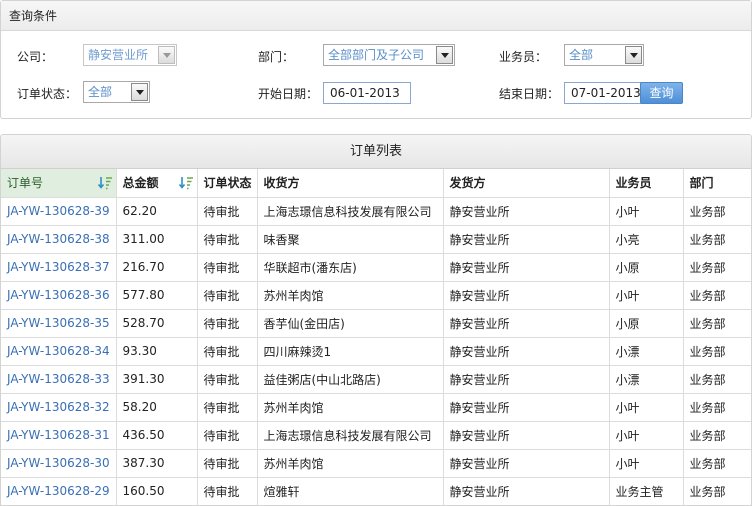 The height and width of the screenshot is (506, 752). Describe the element at coordinates (59, 183) in the screenshot. I see `column-header-order-no: 订单号` at that location.